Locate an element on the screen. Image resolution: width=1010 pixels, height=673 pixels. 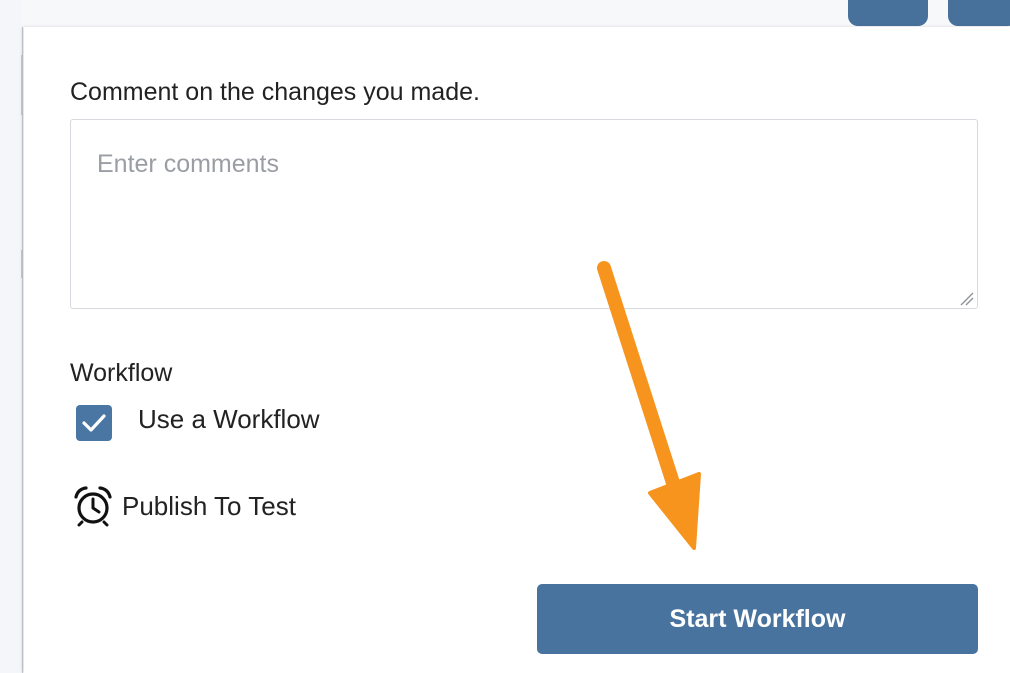
use-workflow-label: Use a Workflow is located at coordinates (229, 419).